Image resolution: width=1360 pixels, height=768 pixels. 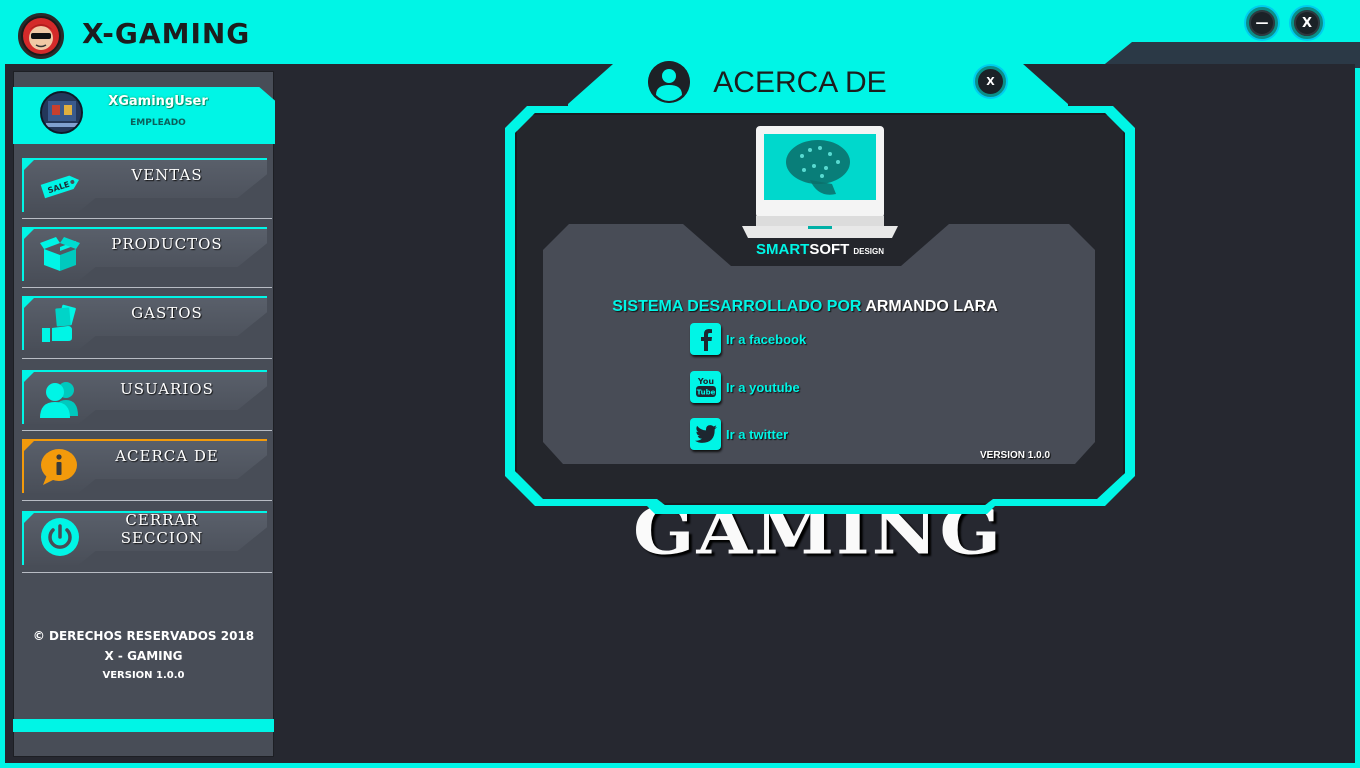 I want to click on sidebar-item-gastos: GASTOS, so click(x=146, y=324).